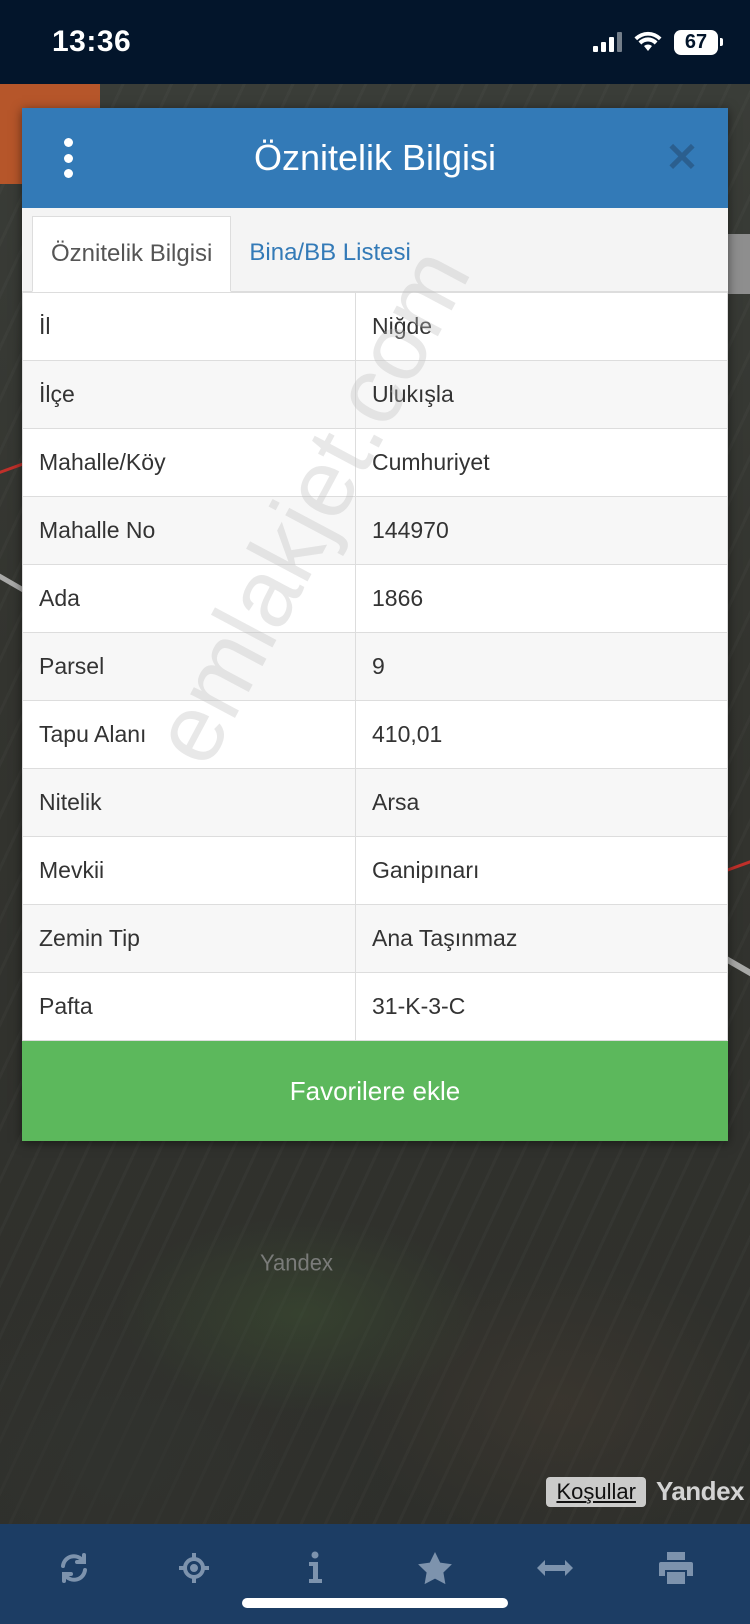 This screenshot has width=750, height=1624. What do you see at coordinates (375, 1574) in the screenshot?
I see `bottom-toolbar` at bounding box center [375, 1574].